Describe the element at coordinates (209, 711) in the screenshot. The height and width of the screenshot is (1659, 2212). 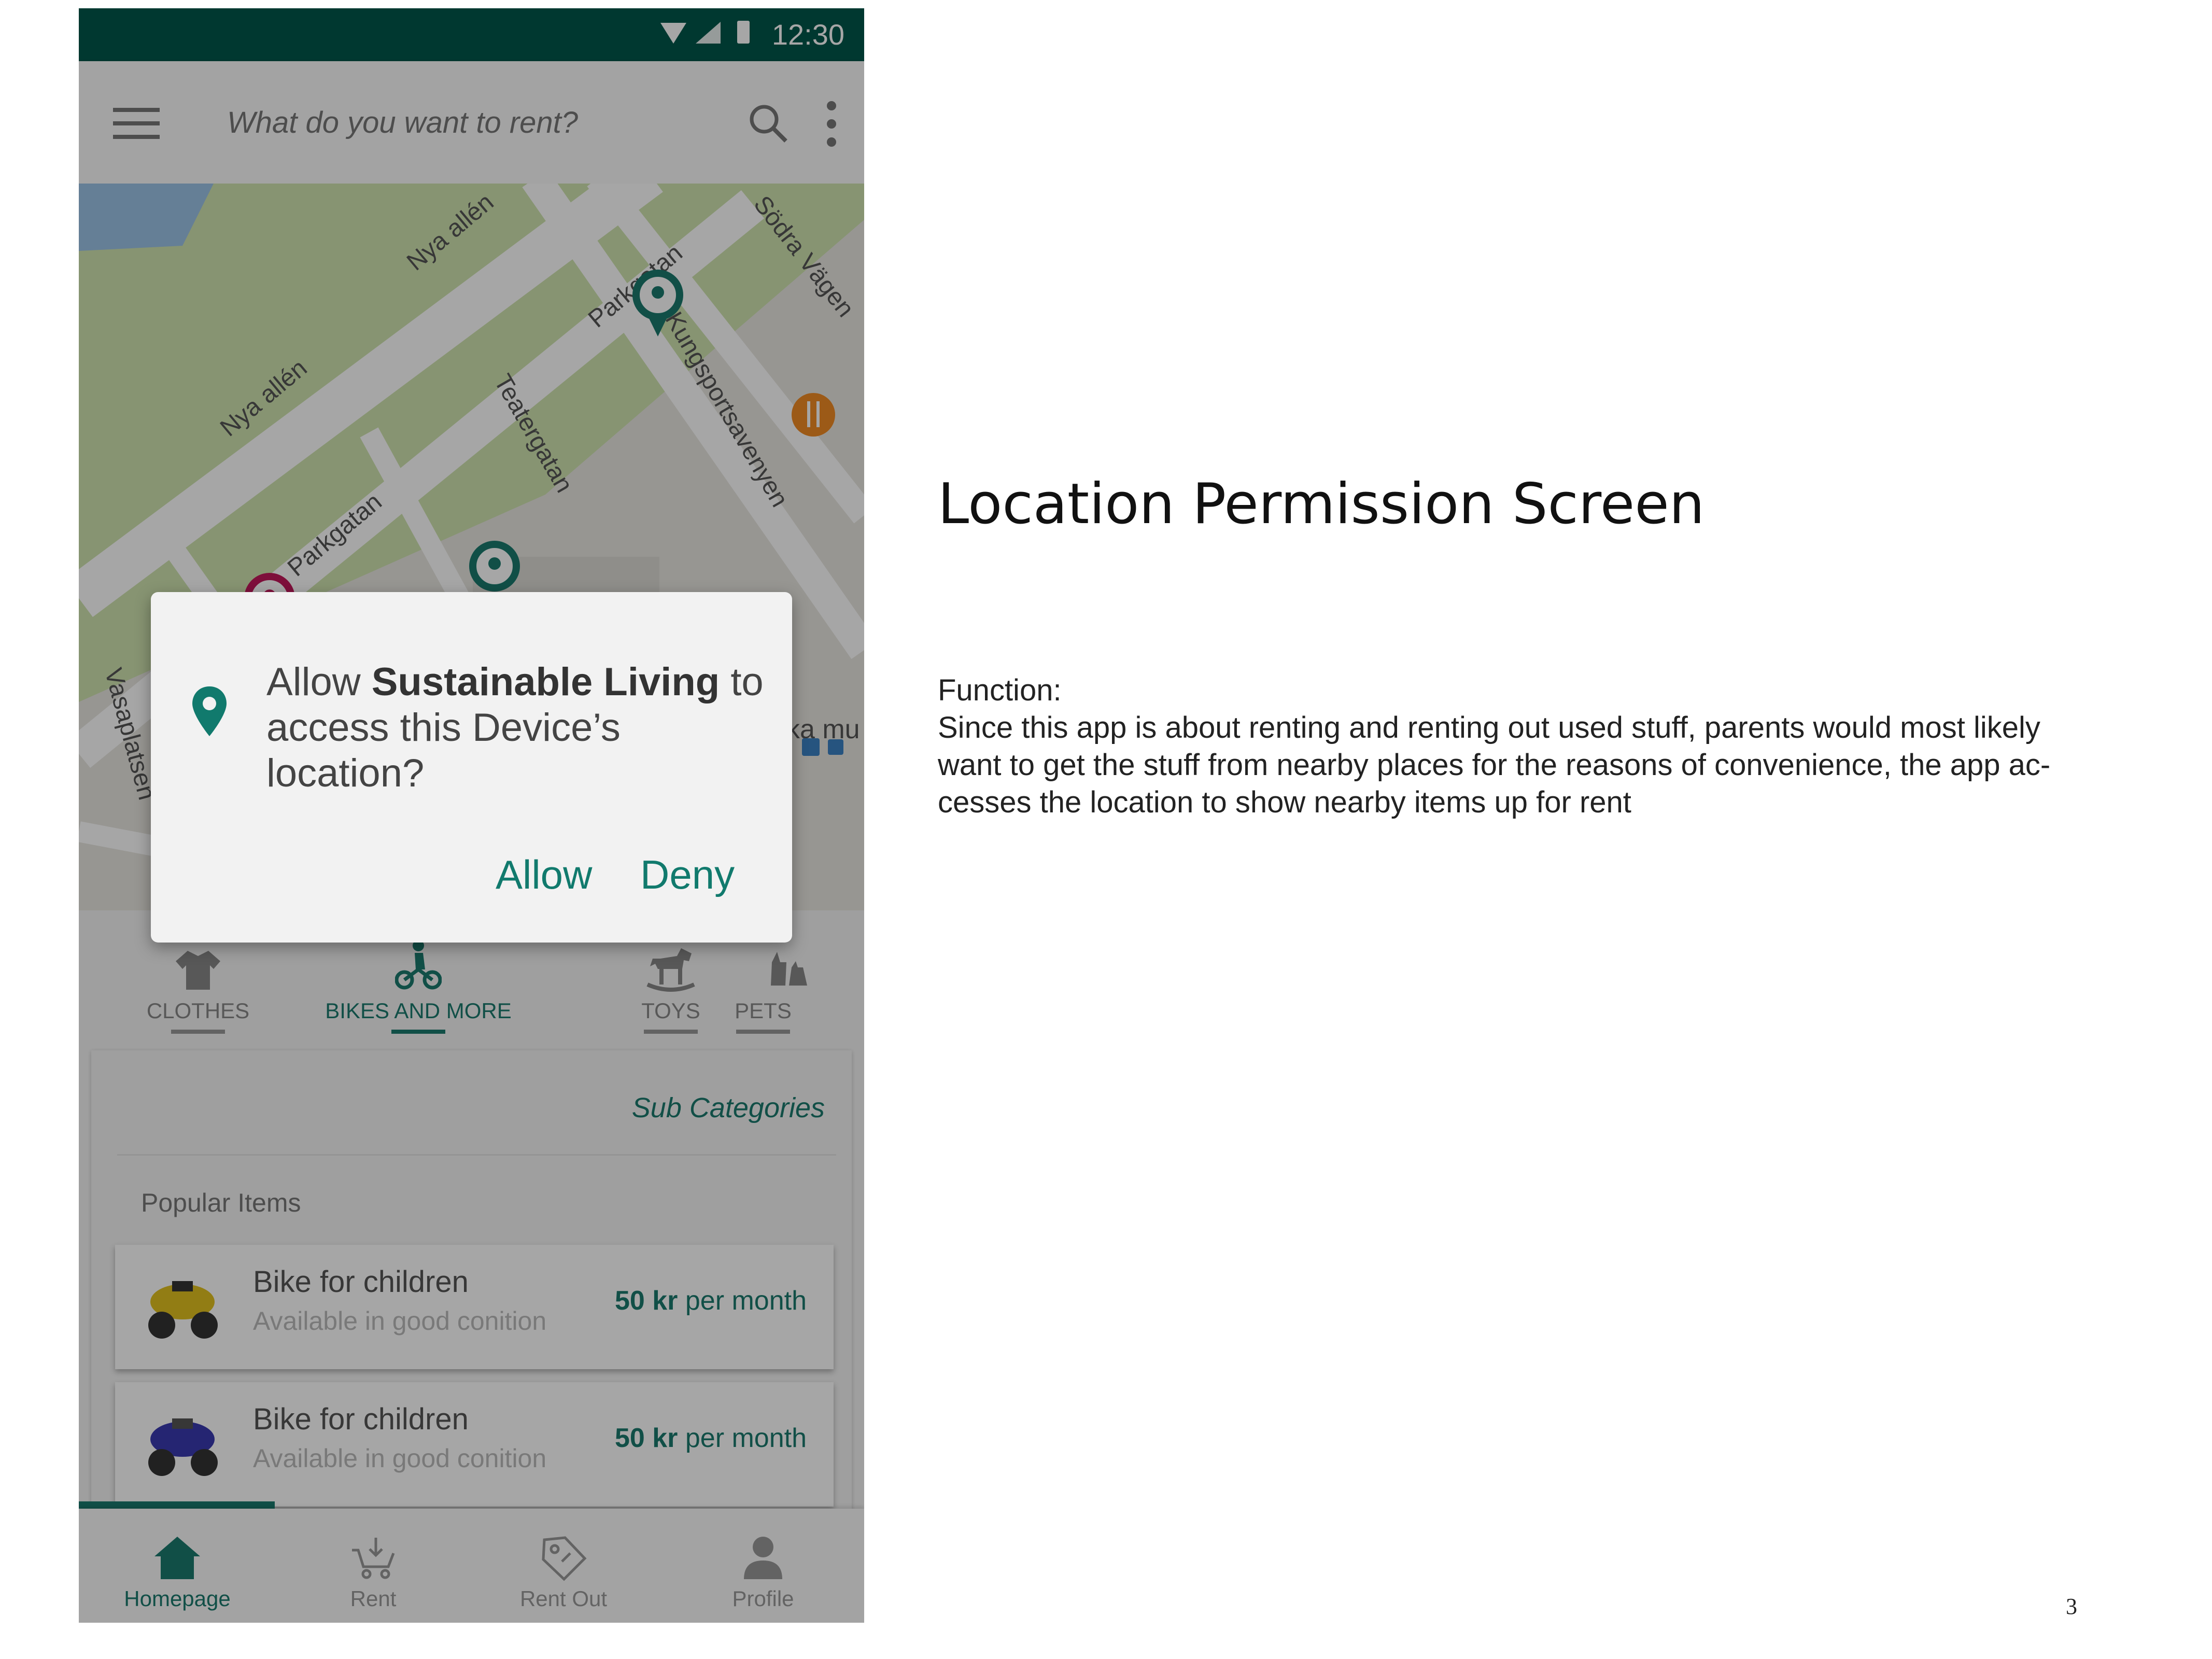
I see `location-pin-icon` at that location.